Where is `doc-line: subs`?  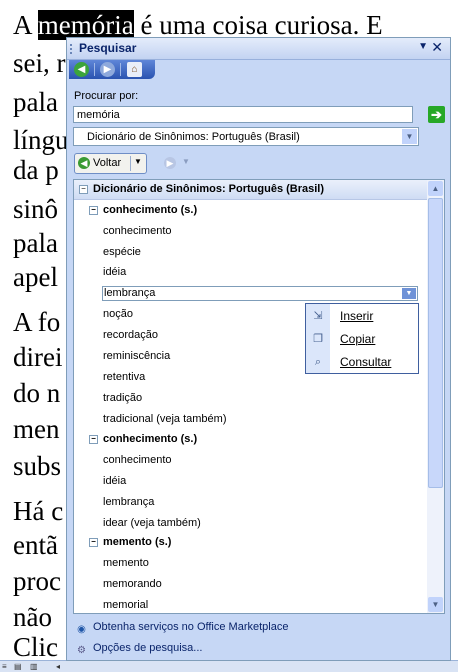
doc-line: subs is located at coordinates (37, 466).